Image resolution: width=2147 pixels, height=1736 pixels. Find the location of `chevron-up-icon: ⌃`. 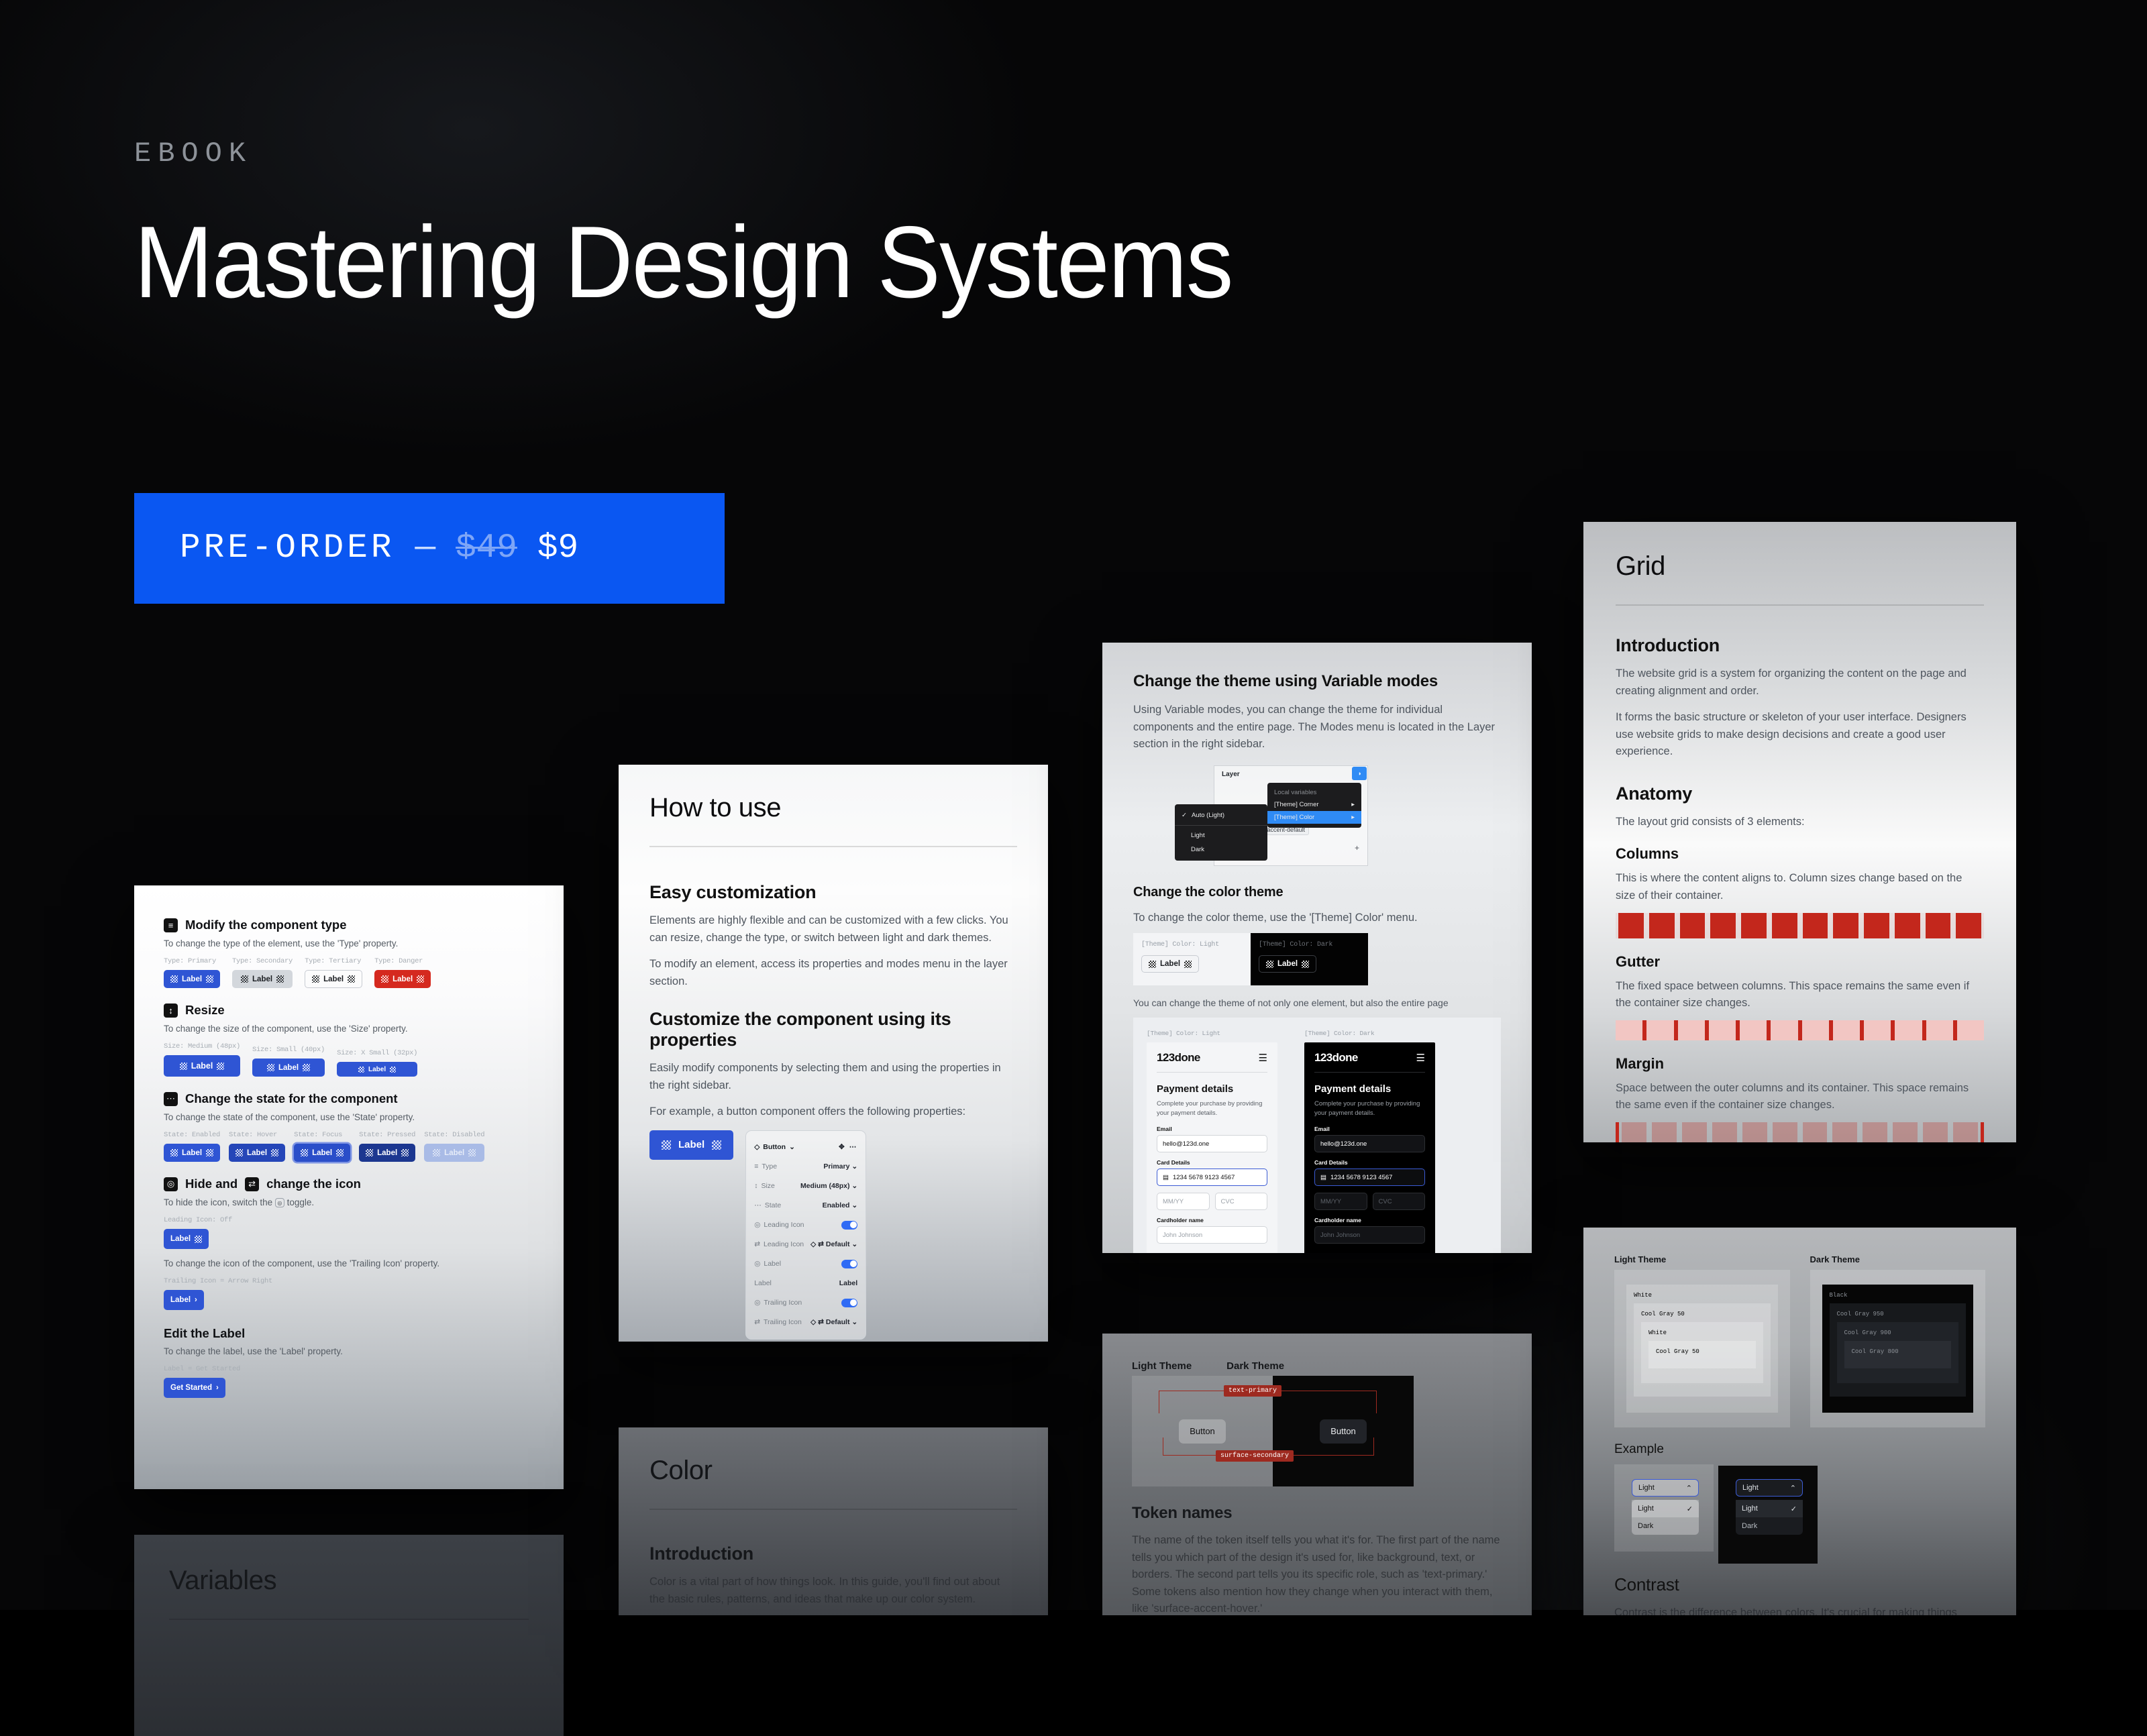

chevron-up-icon: ⌃ is located at coordinates (1793, 1488).